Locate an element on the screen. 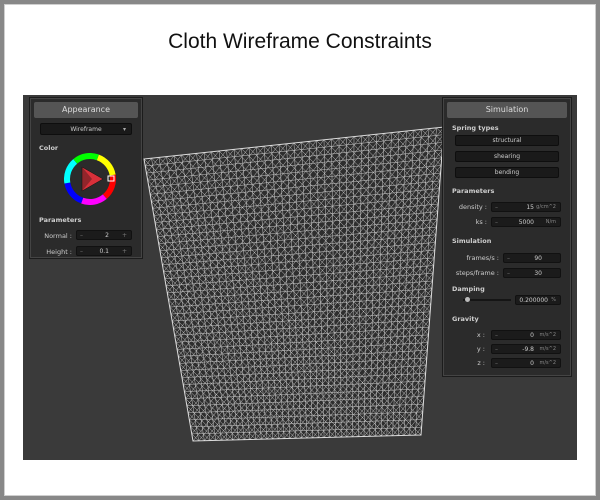  steps-label: steps/frame : is located at coordinates (477, 273).